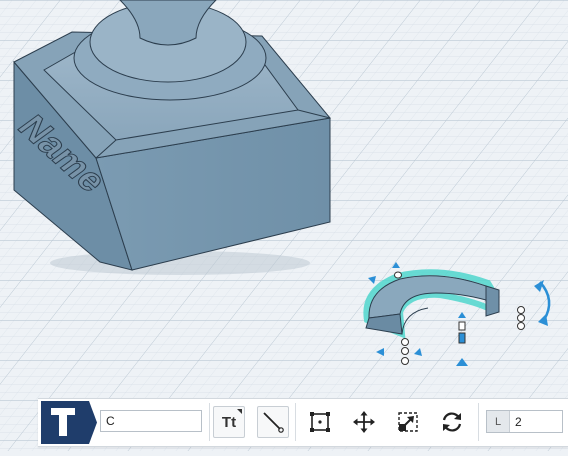  Describe the element at coordinates (462, 338) in the screenshot. I see `center-handle-bottom` at that location.